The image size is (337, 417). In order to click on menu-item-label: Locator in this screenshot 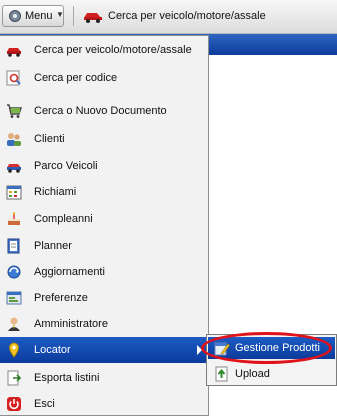, I will do `click(52, 350)`.